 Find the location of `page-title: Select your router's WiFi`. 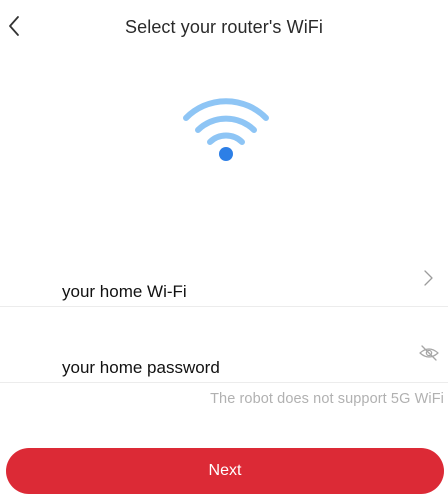

page-title: Select your router's WiFi is located at coordinates (224, 27).